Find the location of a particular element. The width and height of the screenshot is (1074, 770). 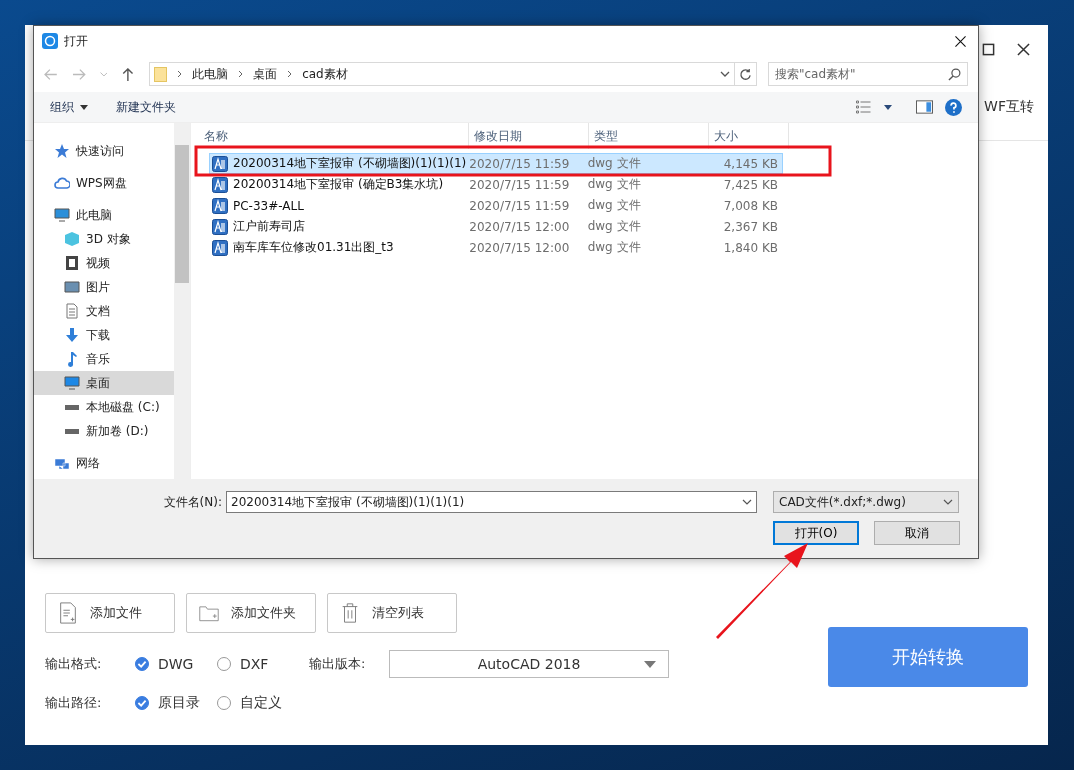

file-size: 7,008 KB is located at coordinates (750, 206).